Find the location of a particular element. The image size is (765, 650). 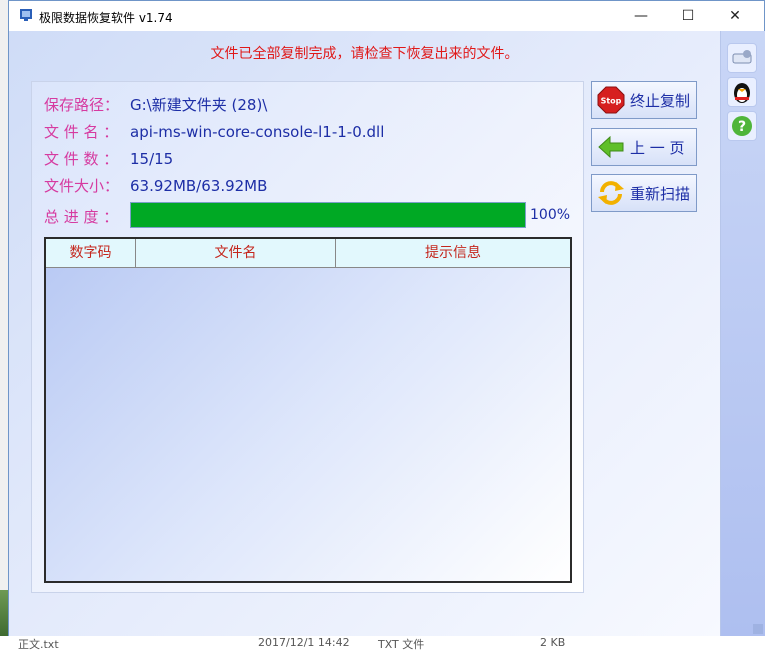

refresh-icon is located at coordinates (611, 193).